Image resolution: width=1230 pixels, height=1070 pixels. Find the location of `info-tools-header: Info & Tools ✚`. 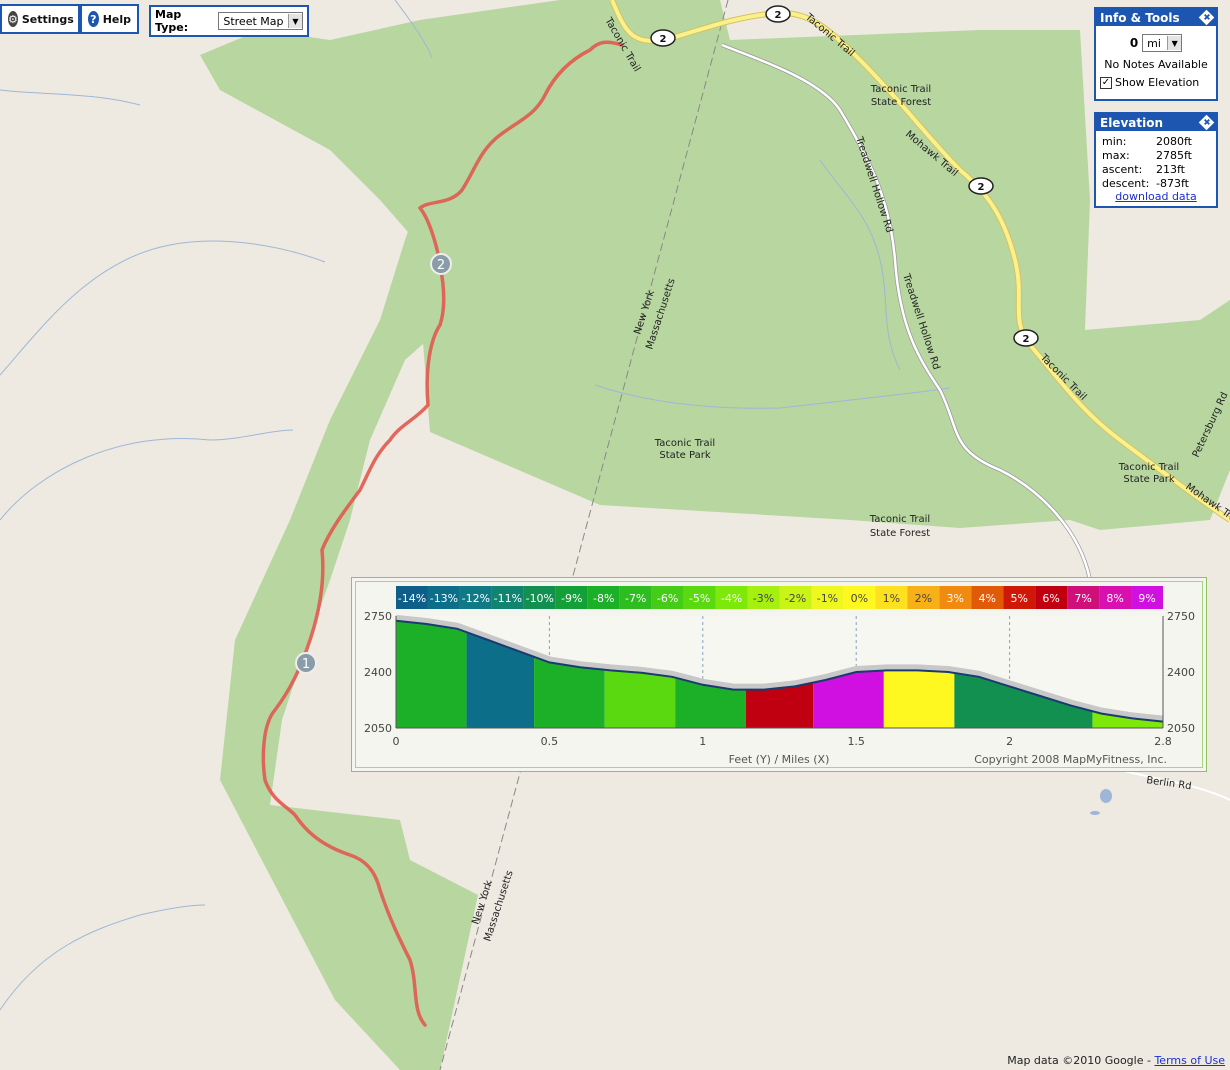

info-tools-header: Info & Tools ✚ is located at coordinates (1156, 17).